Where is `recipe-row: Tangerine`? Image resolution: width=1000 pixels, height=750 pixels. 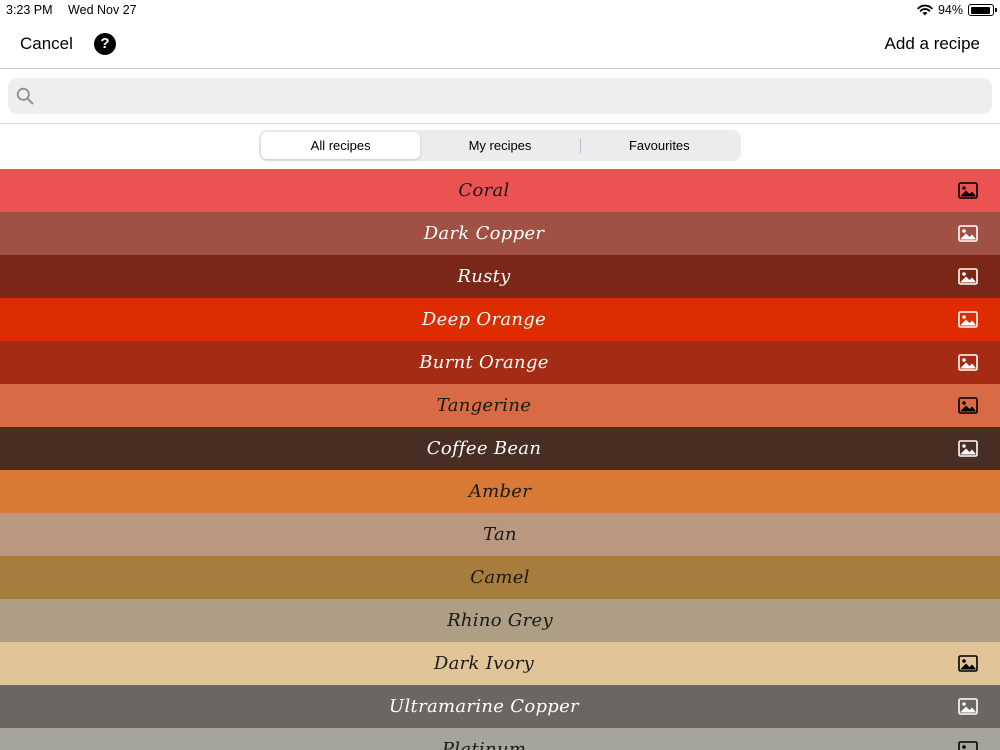
recipe-row: Tangerine is located at coordinates (500, 405).